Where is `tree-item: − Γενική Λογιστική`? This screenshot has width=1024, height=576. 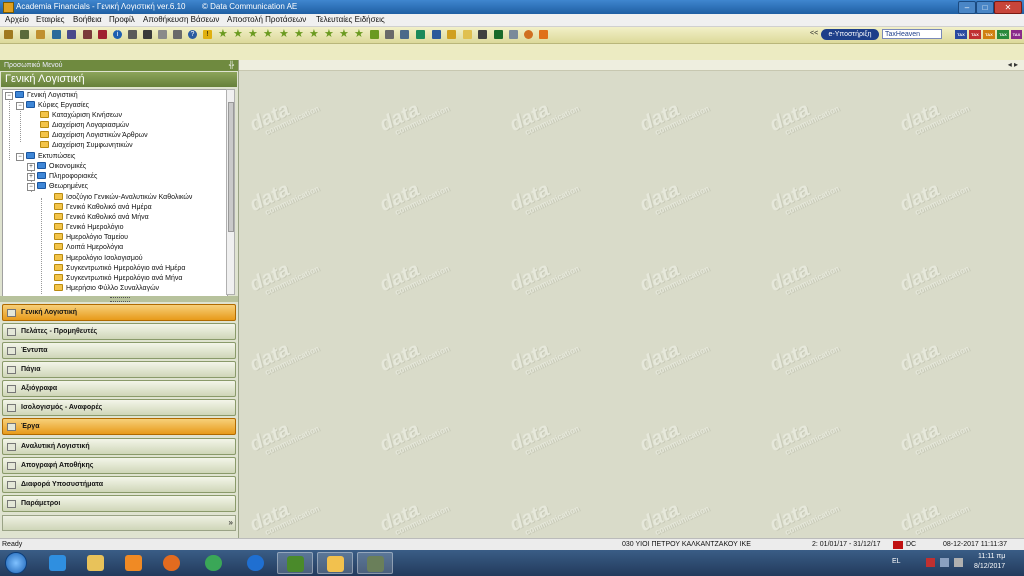 tree-item: − Γενική Λογιστική is located at coordinates (41, 96).